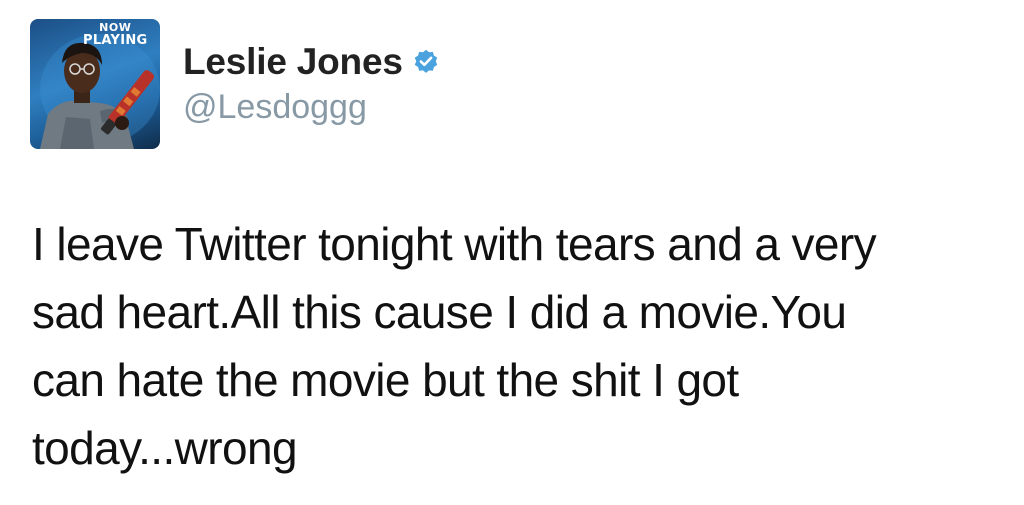 The image size is (1024, 505). I want to click on tweet-text-line: today...wrong, so click(165, 448).